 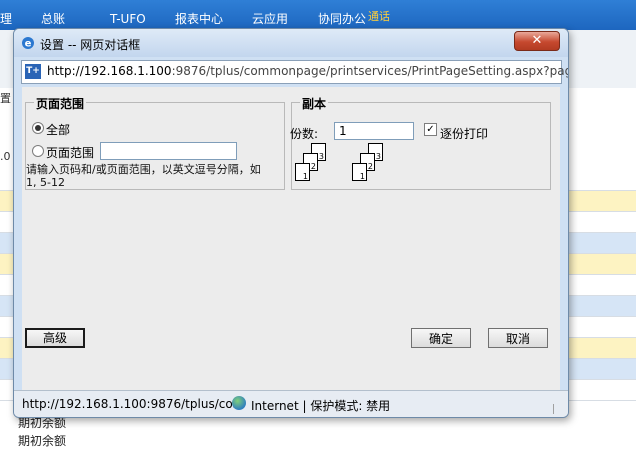 What do you see at coordinates (321, 406) in the screenshot?
I see `security-zone: Internet | 保护模式: 禁用` at bounding box center [321, 406].